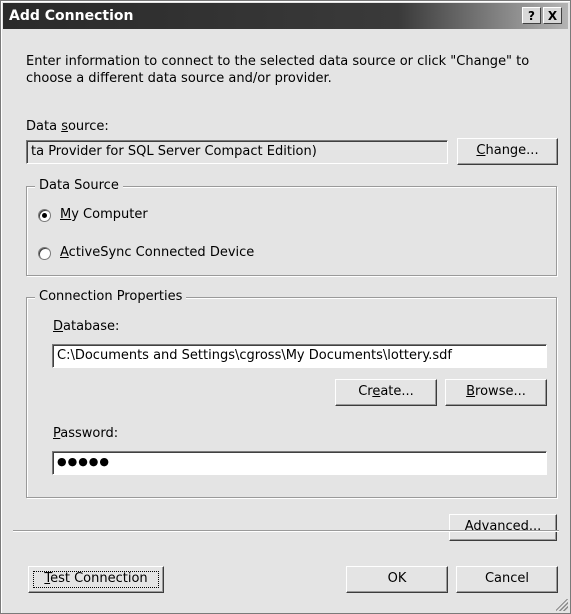  I want to click on database-label: Database:, so click(86, 326).